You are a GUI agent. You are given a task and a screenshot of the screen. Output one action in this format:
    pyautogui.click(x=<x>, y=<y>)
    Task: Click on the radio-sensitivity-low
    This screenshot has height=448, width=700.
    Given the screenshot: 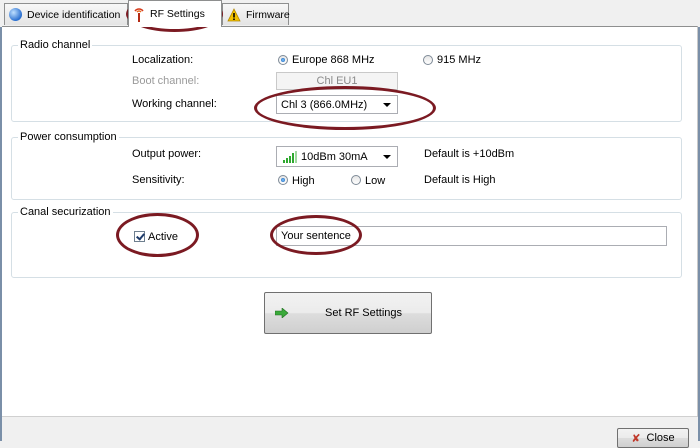 What is the action you would take?
    pyautogui.click(x=356, y=180)
    